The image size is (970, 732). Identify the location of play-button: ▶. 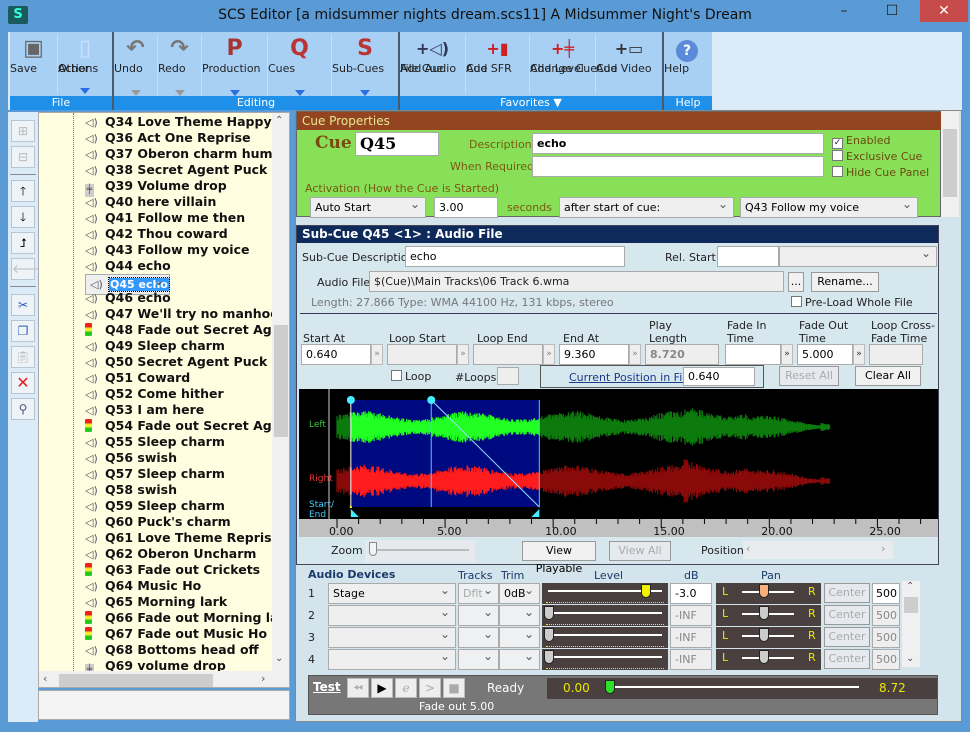
(382, 688).